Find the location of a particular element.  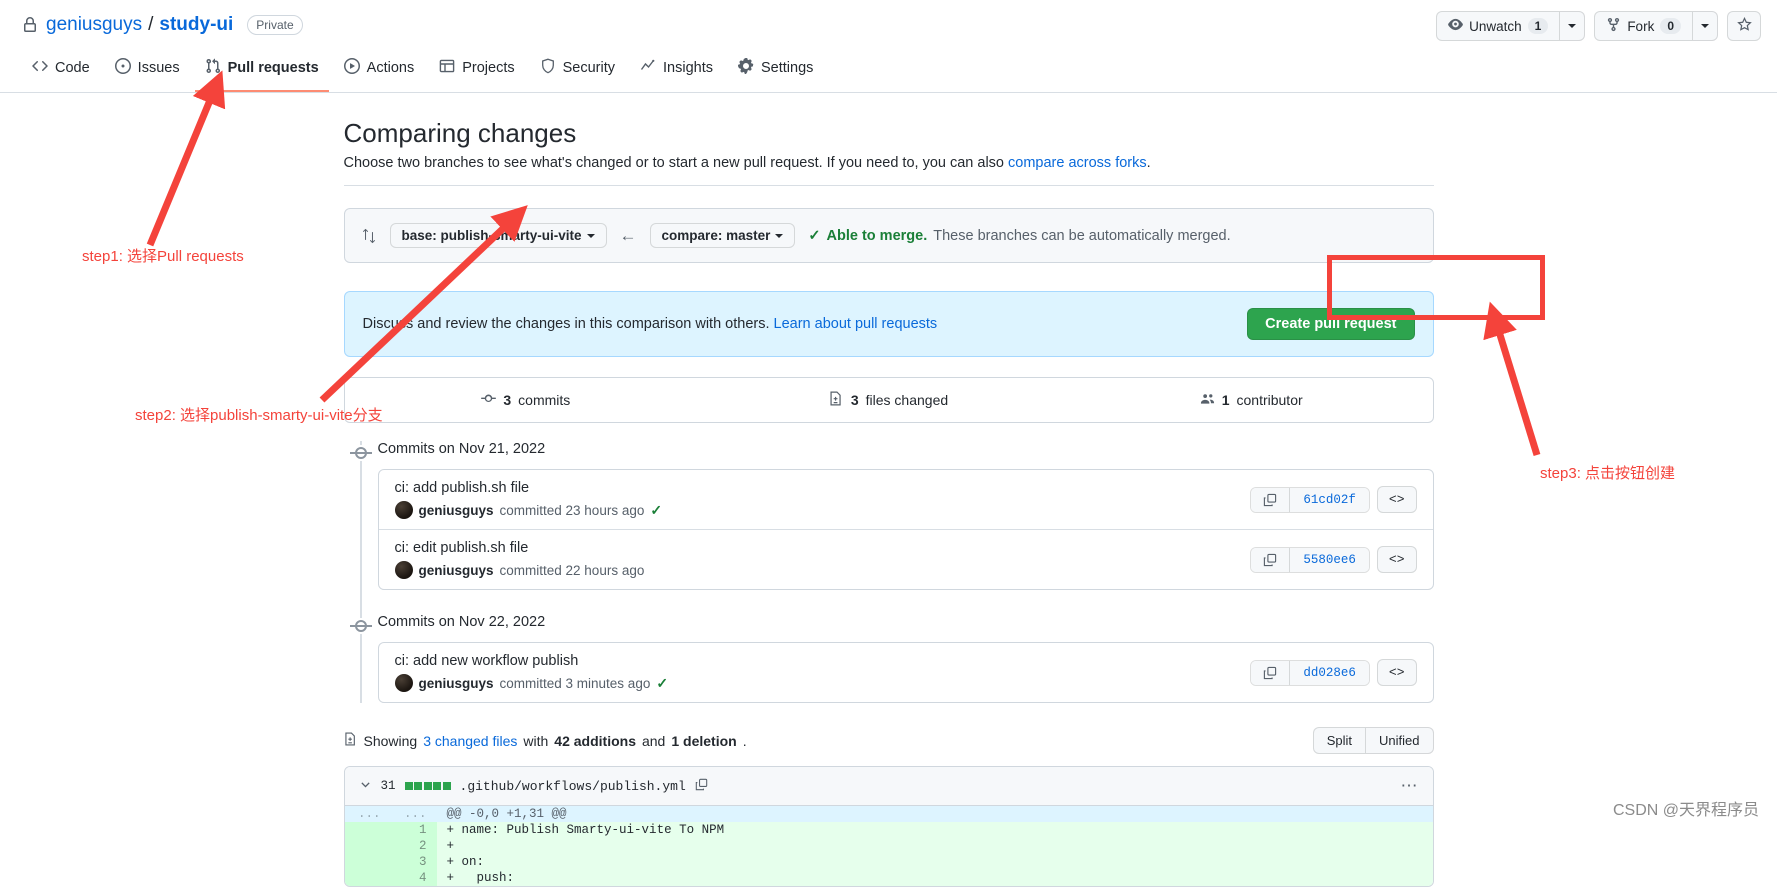

fork-dropdown-button is located at coordinates (1705, 26).